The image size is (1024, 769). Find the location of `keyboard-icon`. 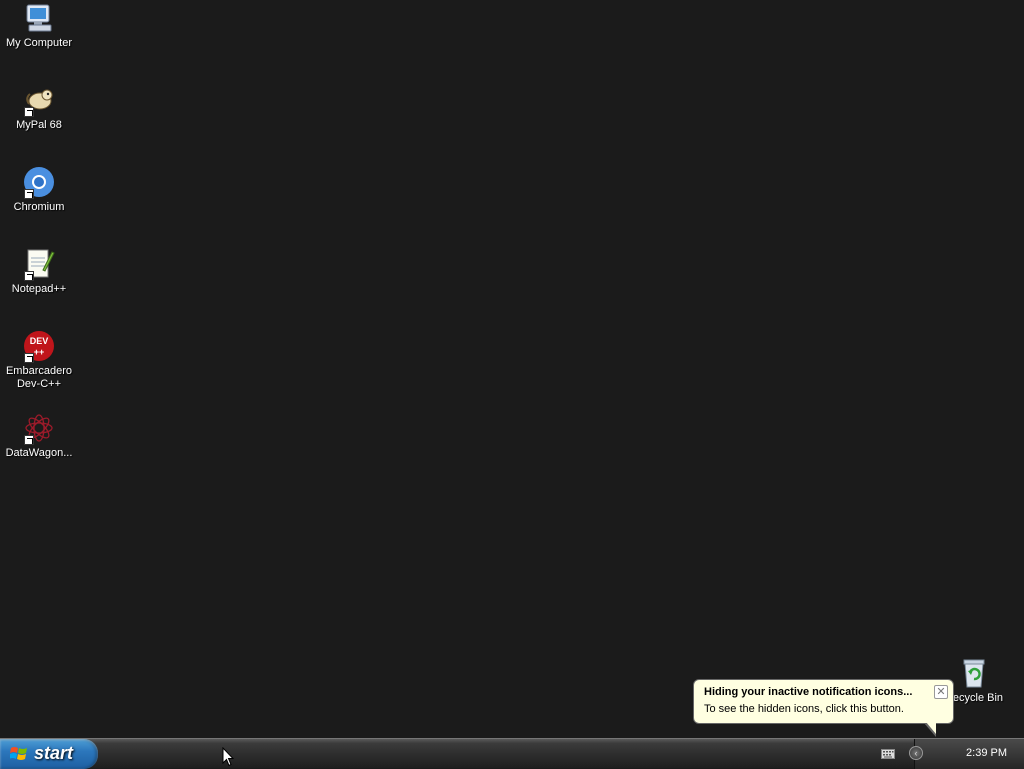

keyboard-icon is located at coordinates (888, 754).